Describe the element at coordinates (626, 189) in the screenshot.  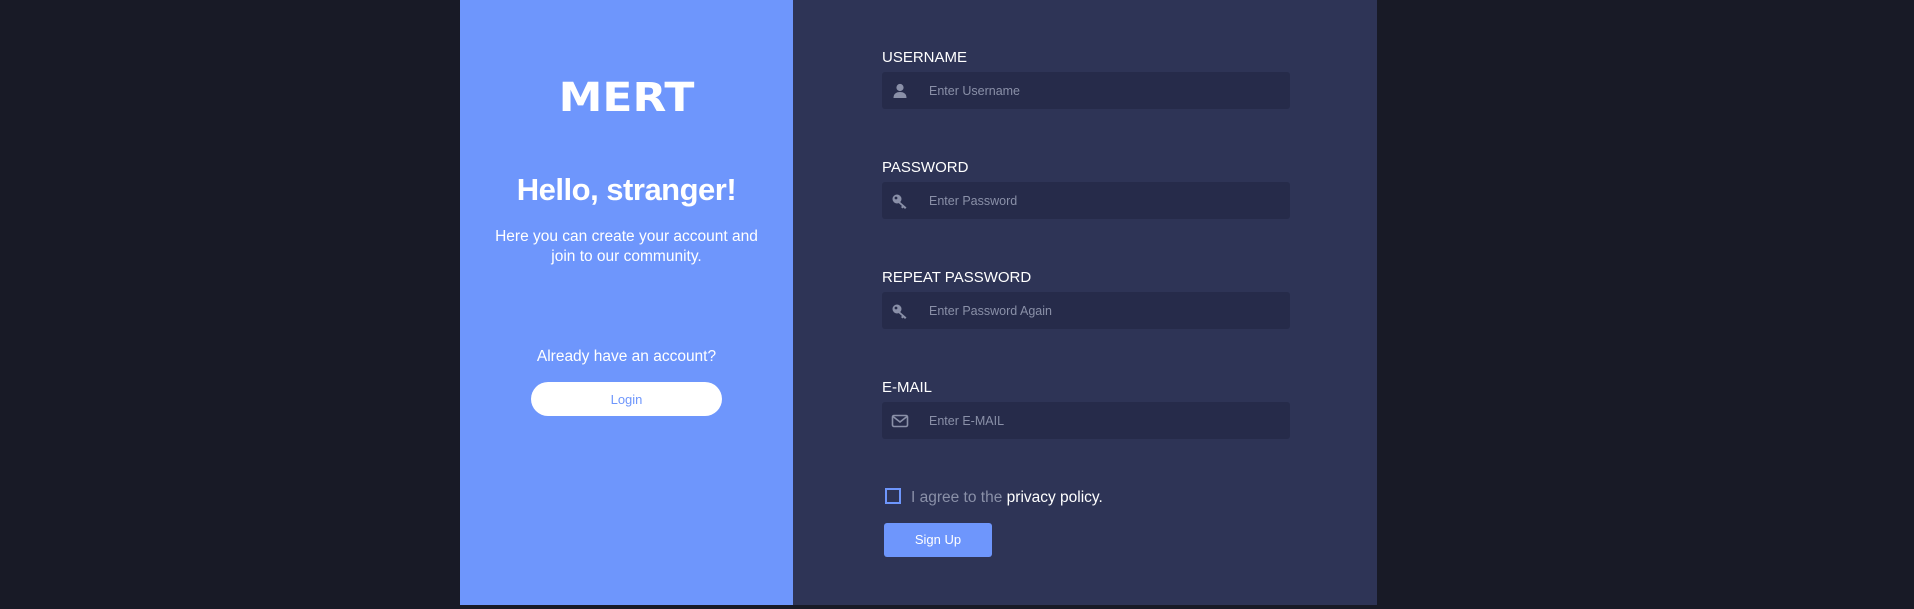
I see `welcome-heading: Hello, stranger!` at that location.